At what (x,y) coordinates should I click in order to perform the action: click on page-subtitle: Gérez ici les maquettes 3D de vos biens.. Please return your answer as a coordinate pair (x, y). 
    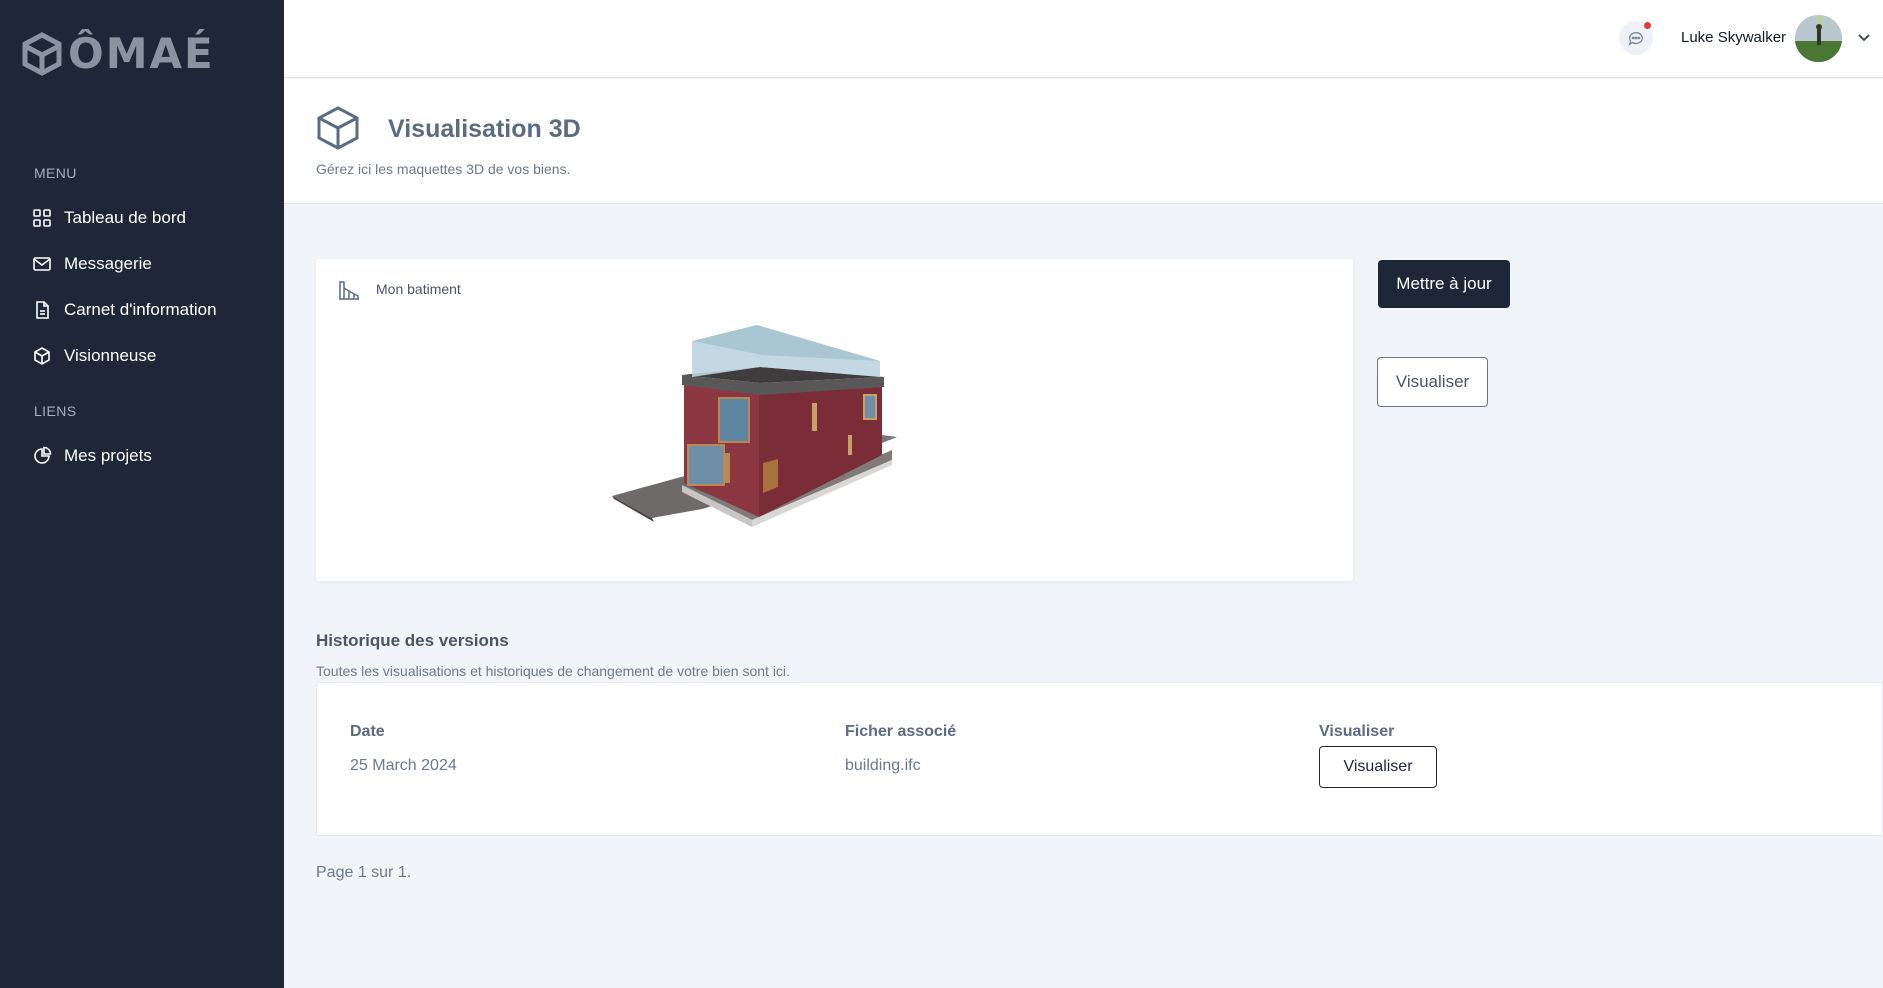
    Looking at the image, I should click on (443, 169).